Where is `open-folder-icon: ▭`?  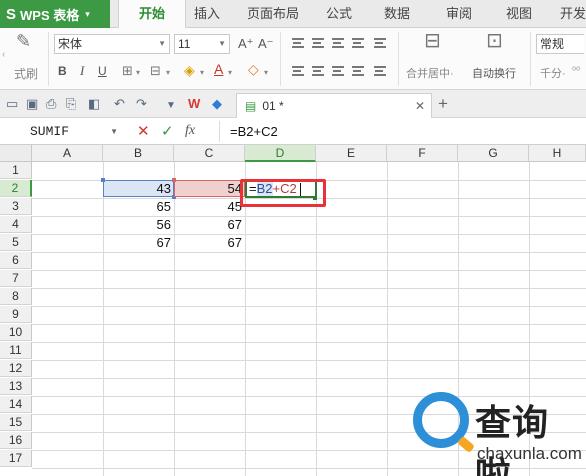 open-folder-icon: ▭ is located at coordinates (12, 104).